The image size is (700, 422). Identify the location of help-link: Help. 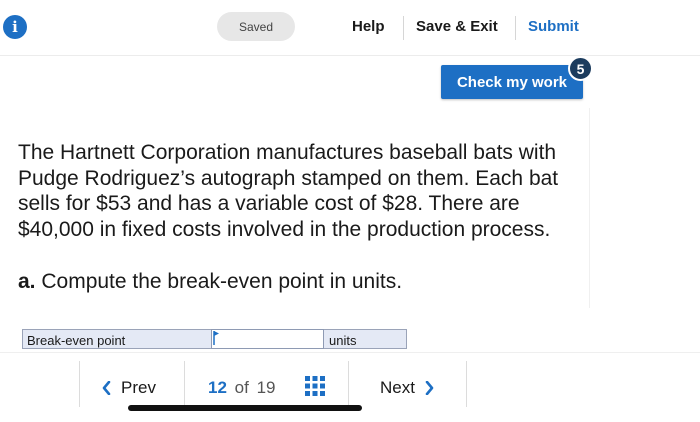
(368, 26).